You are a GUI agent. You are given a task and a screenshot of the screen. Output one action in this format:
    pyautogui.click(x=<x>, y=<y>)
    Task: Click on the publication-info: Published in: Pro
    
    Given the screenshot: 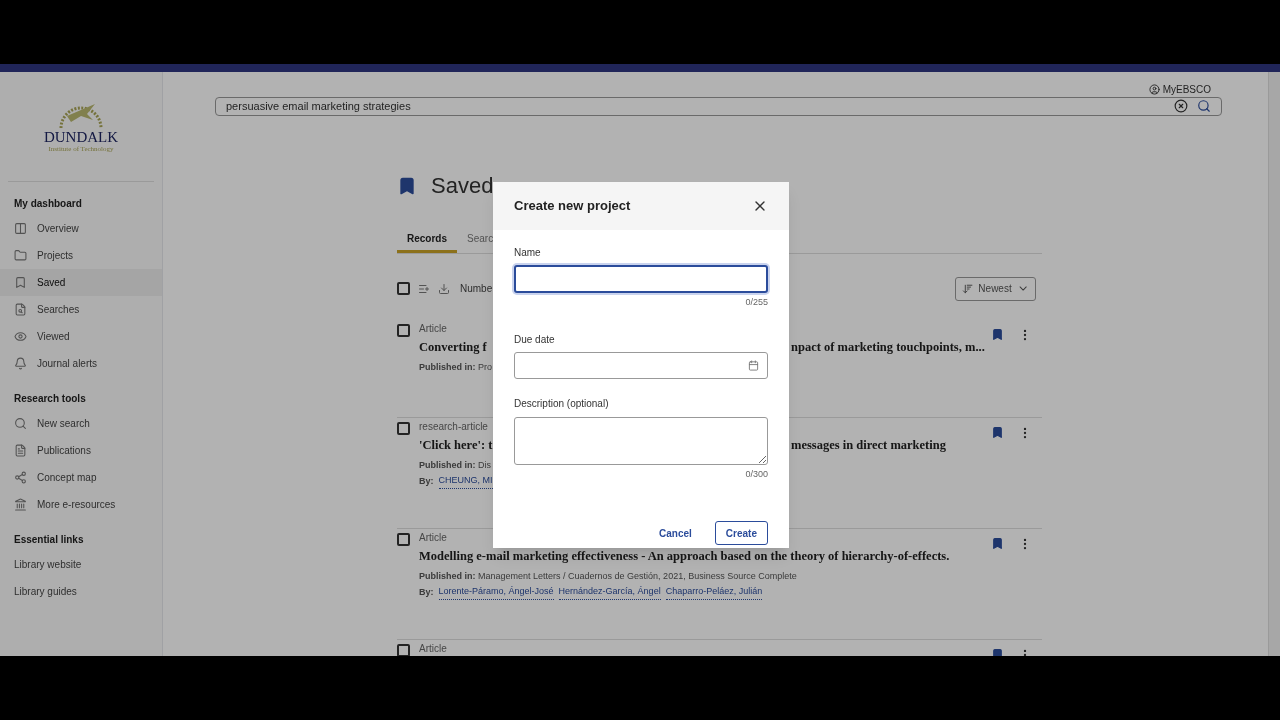 What is the action you would take?
    pyautogui.click(x=456, y=367)
    